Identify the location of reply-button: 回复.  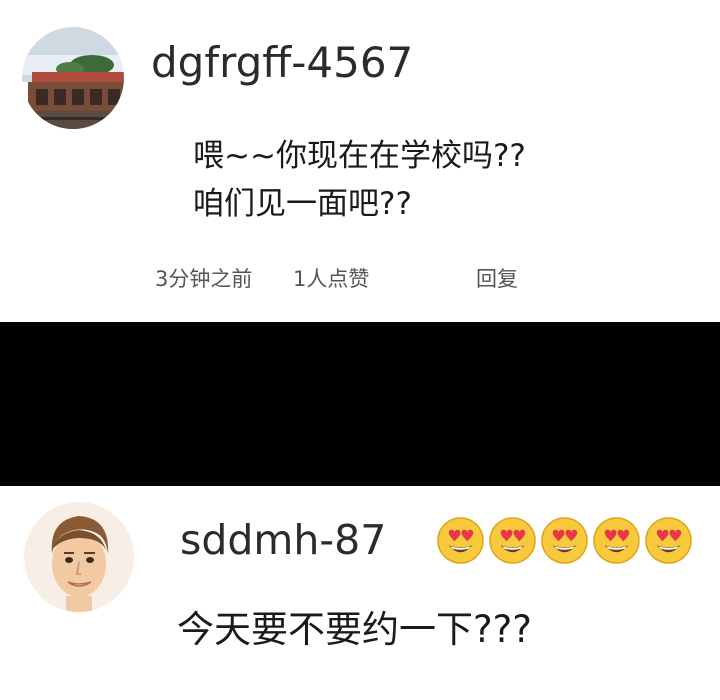
(497, 278).